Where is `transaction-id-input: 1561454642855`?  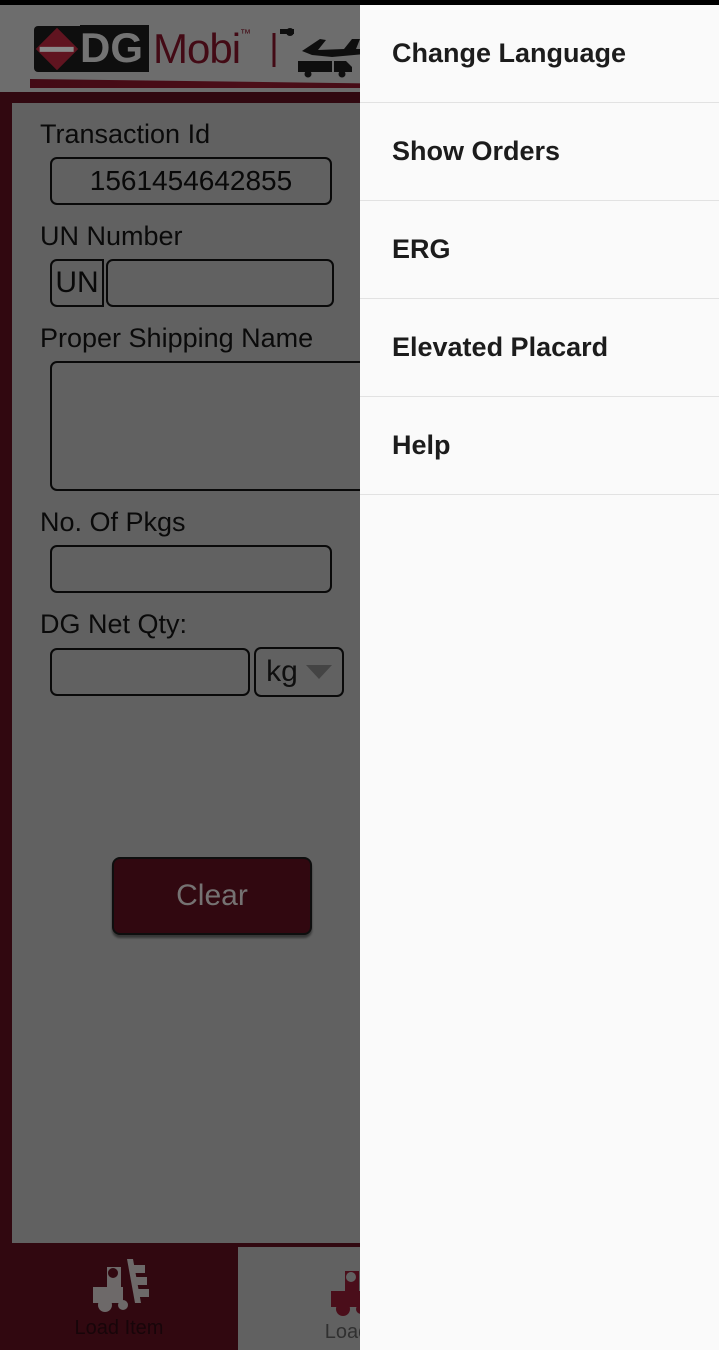 transaction-id-input: 1561454642855 is located at coordinates (191, 181).